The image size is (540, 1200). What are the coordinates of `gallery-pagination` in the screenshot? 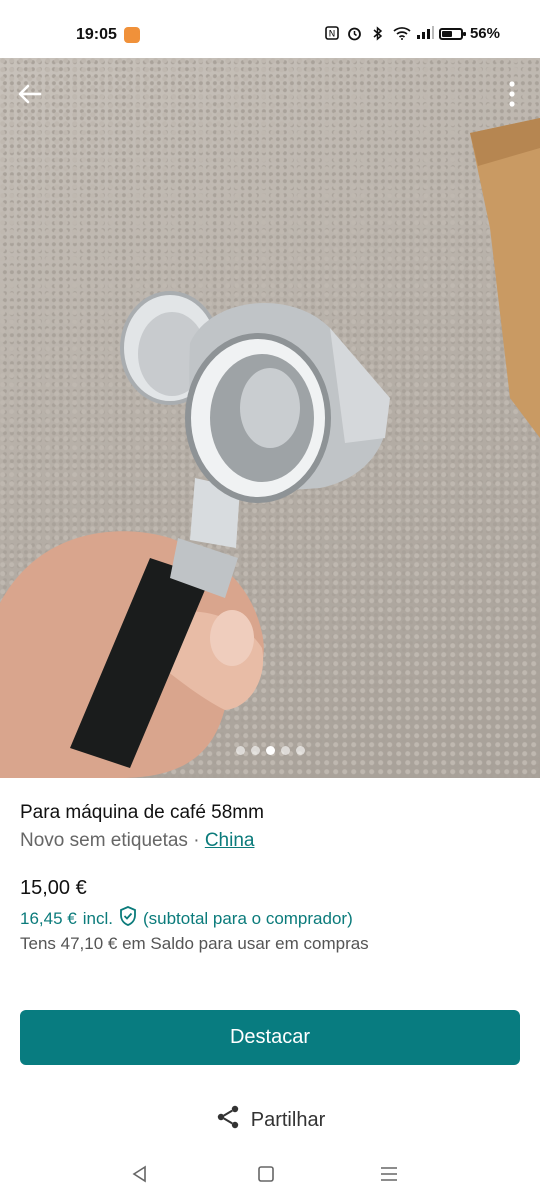 It's located at (270, 750).